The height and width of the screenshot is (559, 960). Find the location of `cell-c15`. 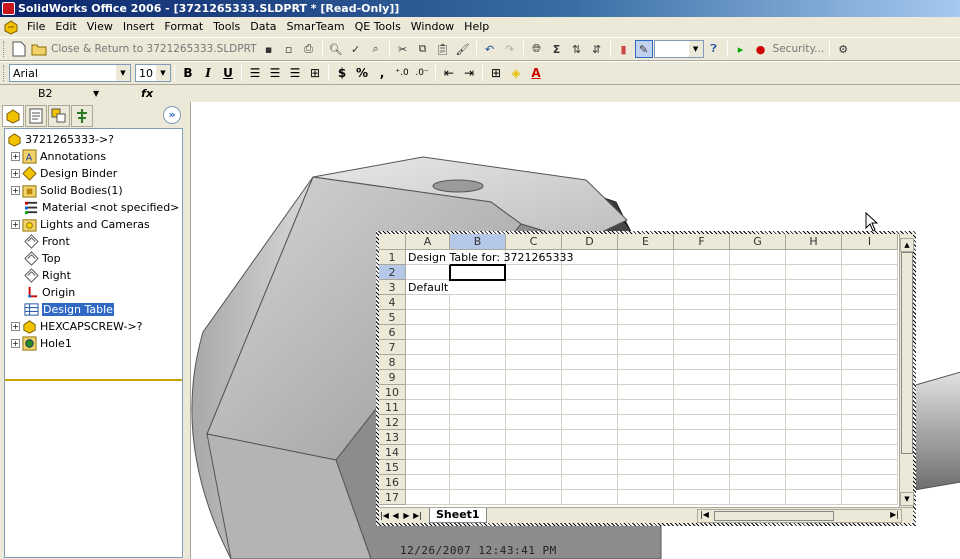

cell-c15 is located at coordinates (534, 467).